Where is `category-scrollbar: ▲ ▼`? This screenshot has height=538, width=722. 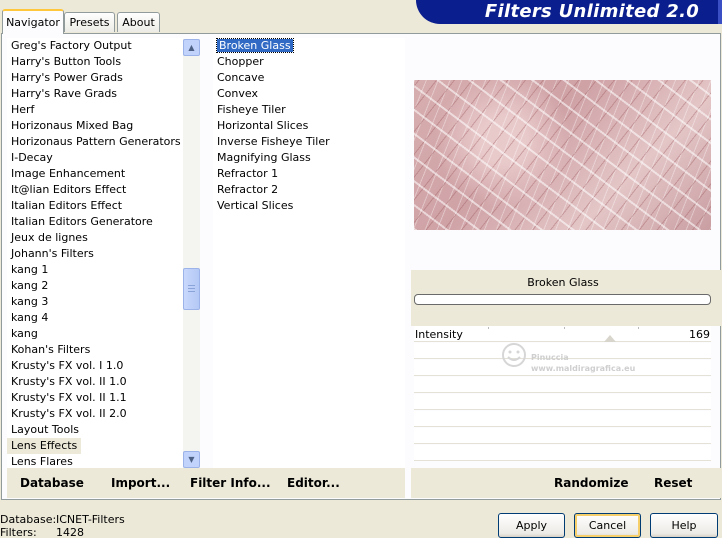
category-scrollbar: ▲ ▼ is located at coordinates (191, 253).